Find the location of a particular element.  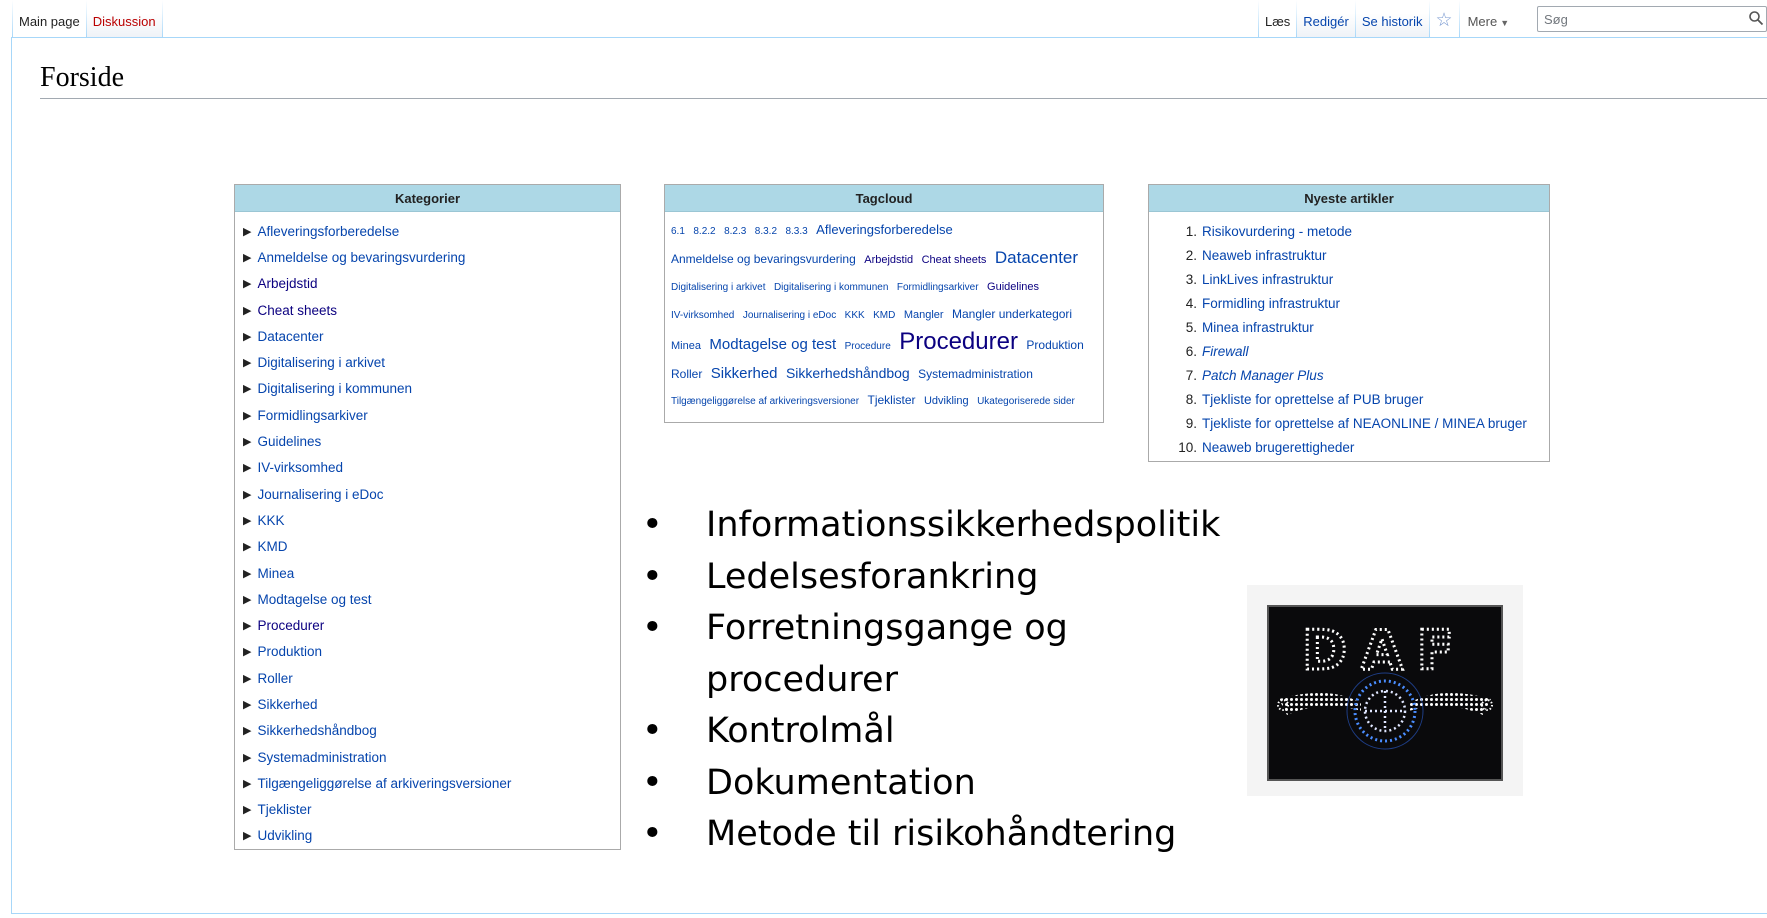

tag-link: 8.2.3 is located at coordinates (735, 231).